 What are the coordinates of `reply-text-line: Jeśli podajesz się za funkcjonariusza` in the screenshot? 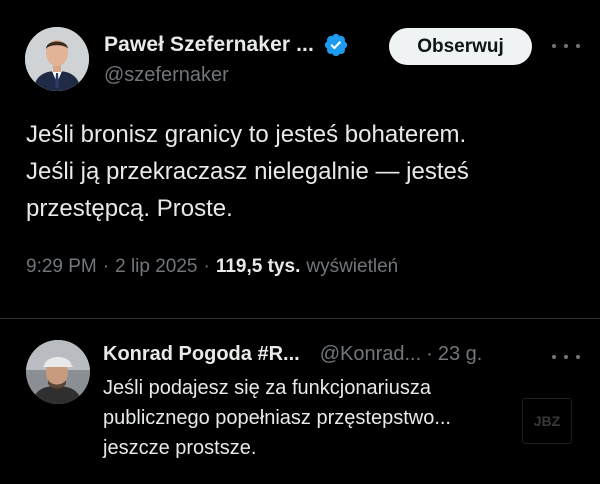 It's located at (267, 388).